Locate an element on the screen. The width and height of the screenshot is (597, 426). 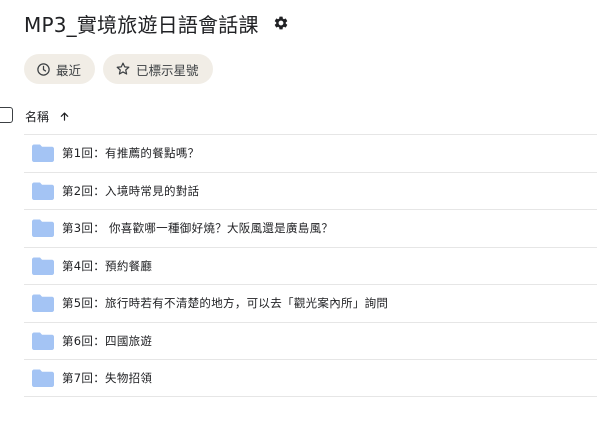
list-item: 第3回： 你喜歡哪一種御好燒？大阪風還是廣島風？ is located at coordinates (310, 228).